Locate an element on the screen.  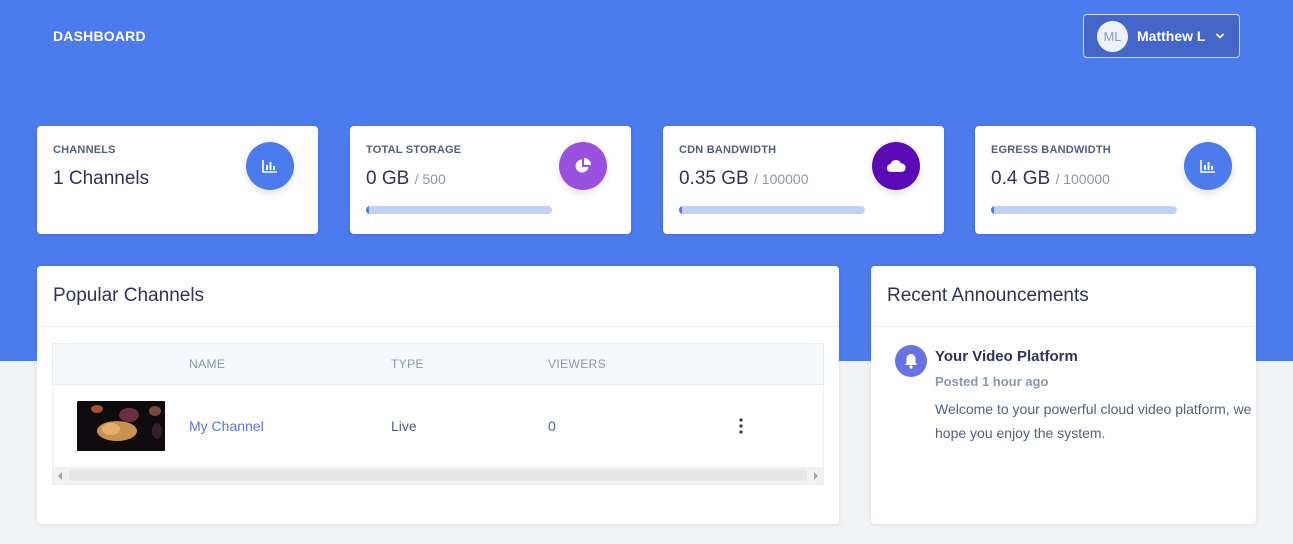
stat-card-channels: CHANNELS 1 Channels is located at coordinates (177, 180).